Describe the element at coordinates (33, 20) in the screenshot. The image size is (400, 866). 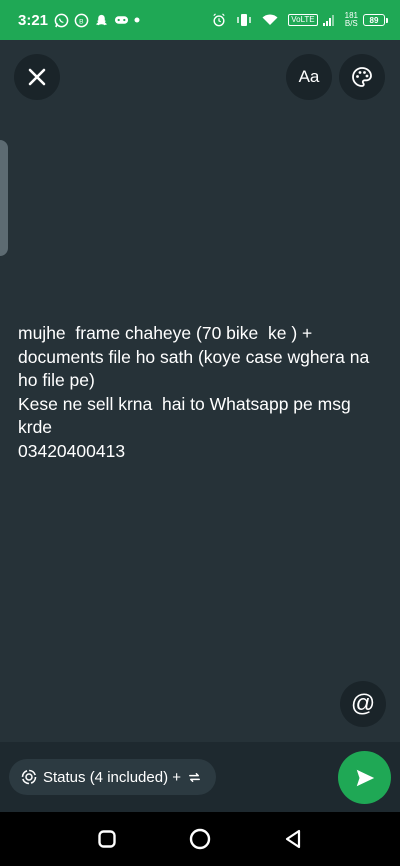
I see `clock: 3:21` at that location.